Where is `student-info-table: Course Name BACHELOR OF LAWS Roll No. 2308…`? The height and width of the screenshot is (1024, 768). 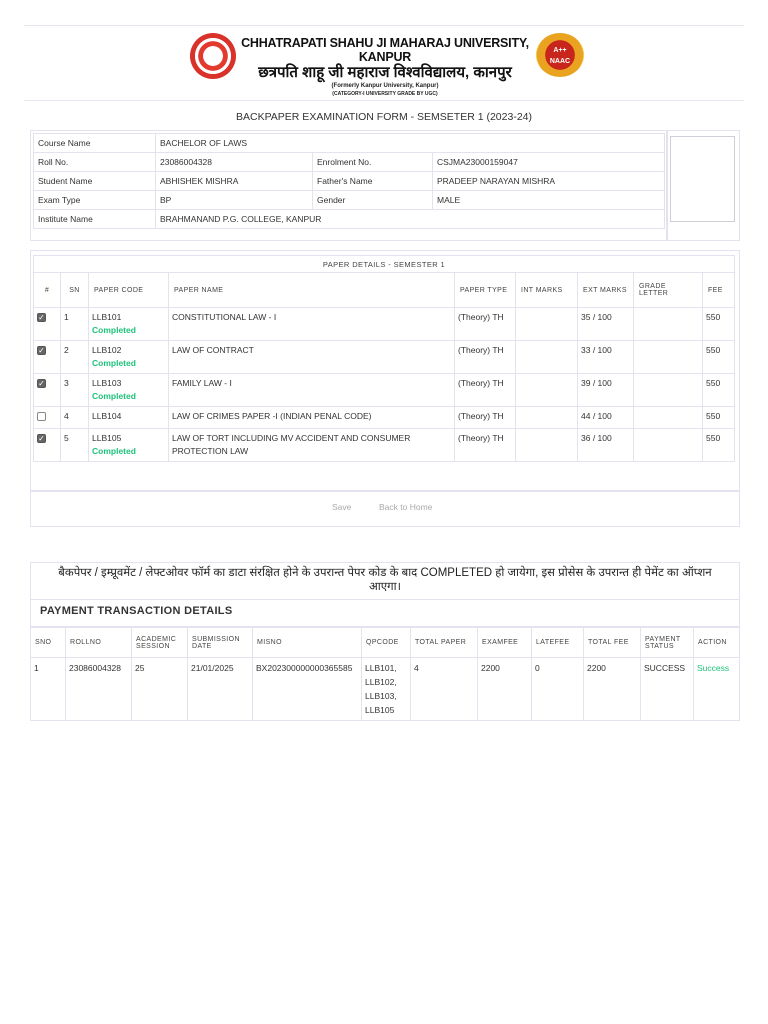 student-info-table: Course Name BACHELOR OF LAWS Roll No. 2308… is located at coordinates (349, 181).